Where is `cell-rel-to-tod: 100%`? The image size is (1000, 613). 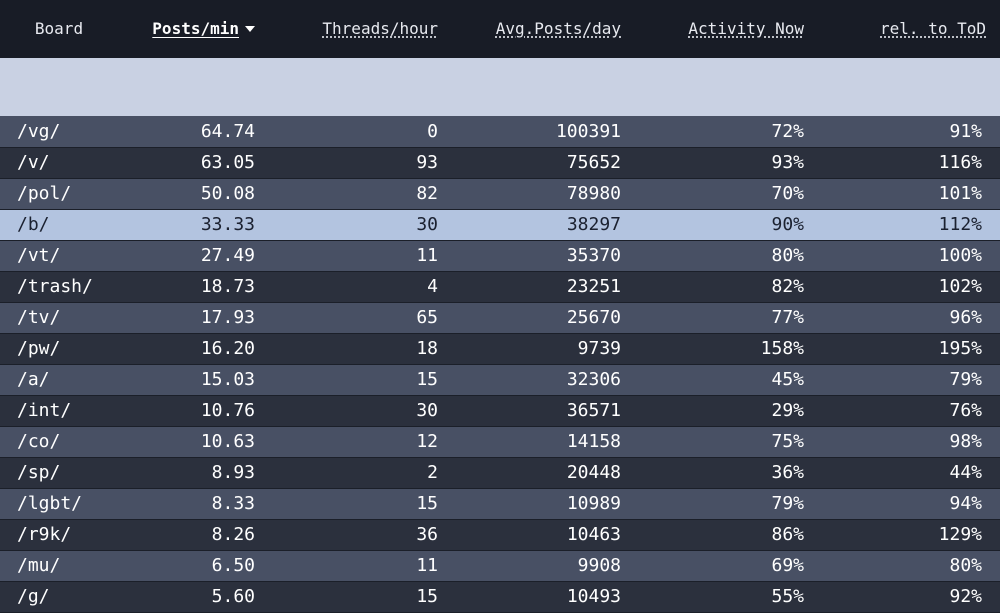 cell-rel-to-tod: 100% is located at coordinates (902, 256).